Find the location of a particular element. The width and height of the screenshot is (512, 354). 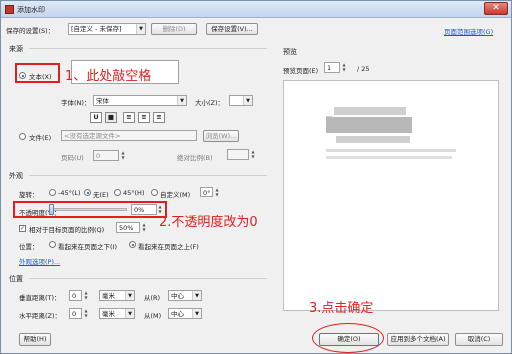

position-divider is located at coordinates (148, 278).